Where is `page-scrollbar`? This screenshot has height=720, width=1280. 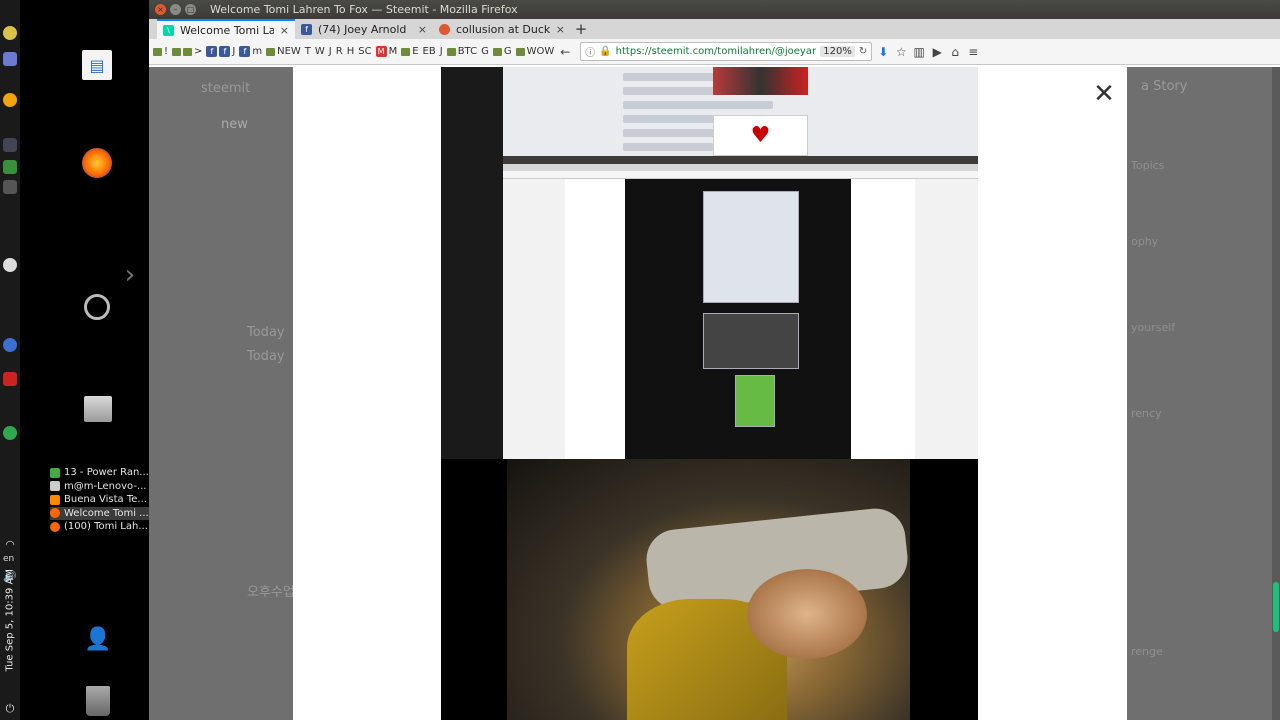
page-scrollbar is located at coordinates (1276, 393).